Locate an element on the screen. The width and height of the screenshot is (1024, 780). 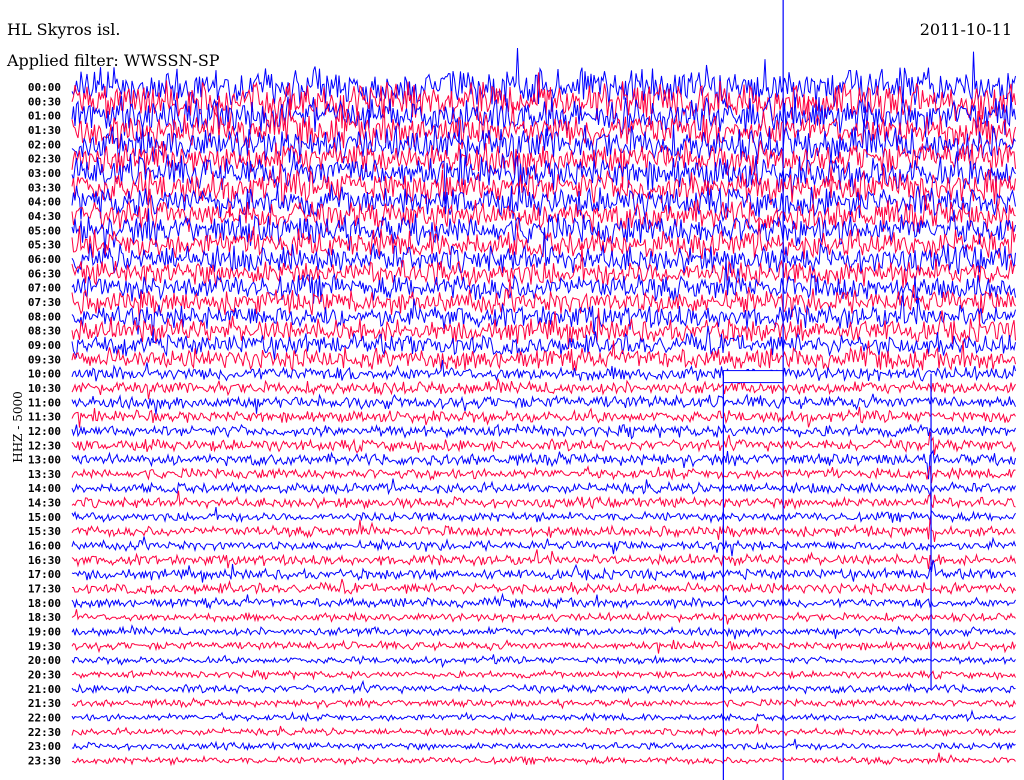
row-time-label: 10:30 is located at coordinates (44, 388).